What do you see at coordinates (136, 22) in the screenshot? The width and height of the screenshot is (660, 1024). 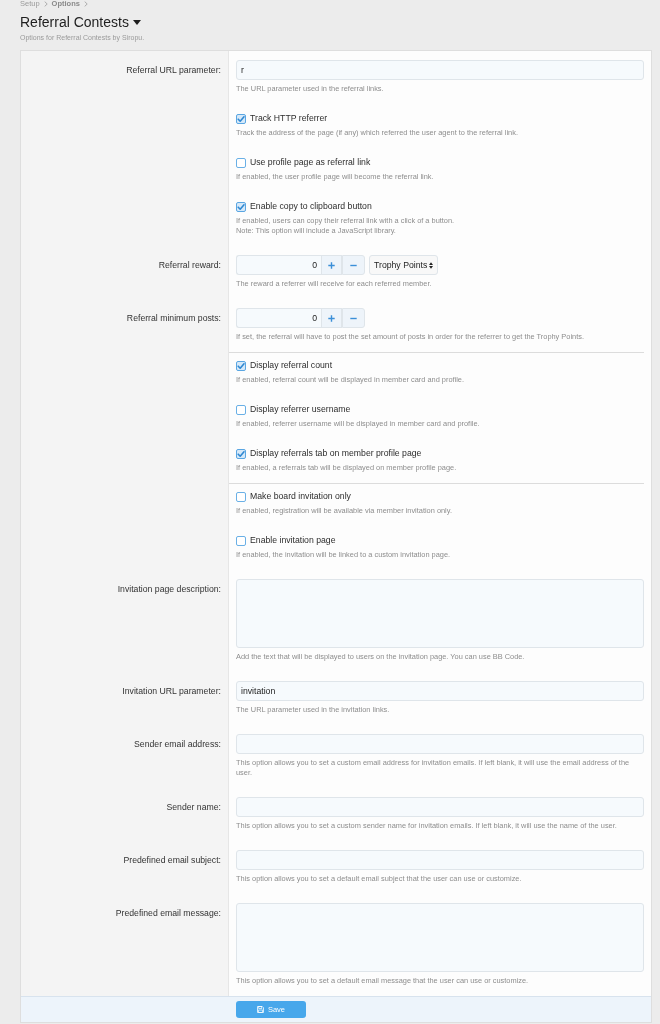 I see `caret-down-icon` at bounding box center [136, 22].